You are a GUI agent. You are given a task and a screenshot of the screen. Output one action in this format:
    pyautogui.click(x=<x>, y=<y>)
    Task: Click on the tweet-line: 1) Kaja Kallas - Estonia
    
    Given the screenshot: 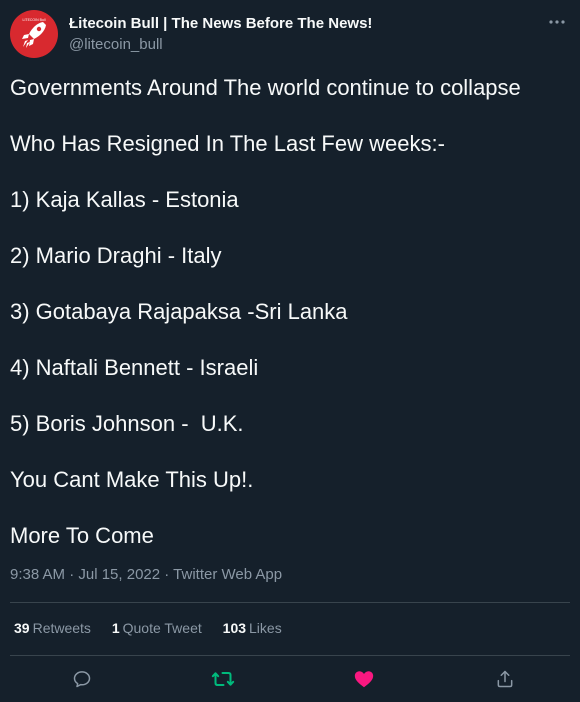 What is the action you would take?
    pyautogui.click(x=124, y=199)
    